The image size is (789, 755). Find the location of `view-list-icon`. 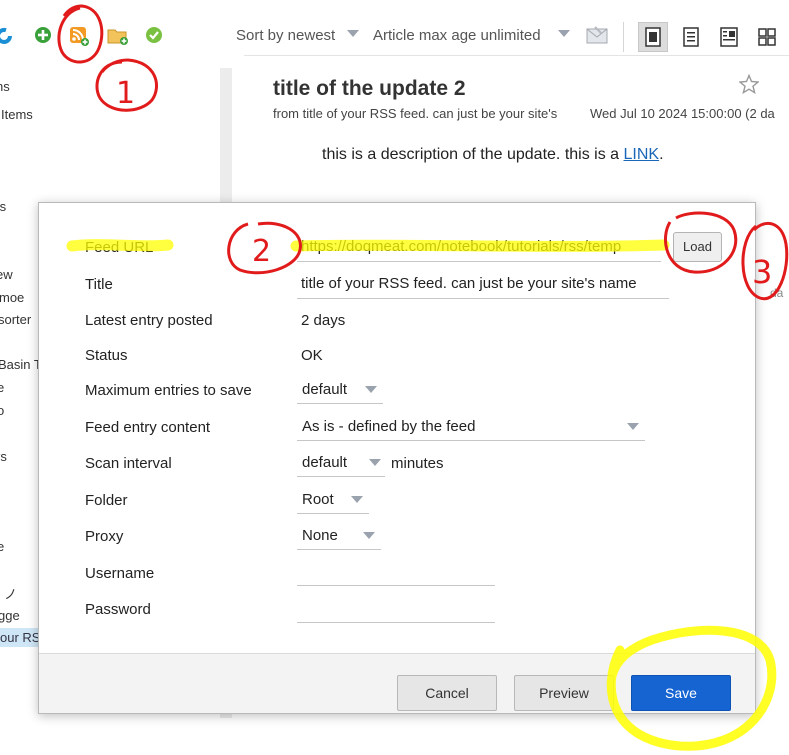

view-list-icon is located at coordinates (653, 37).